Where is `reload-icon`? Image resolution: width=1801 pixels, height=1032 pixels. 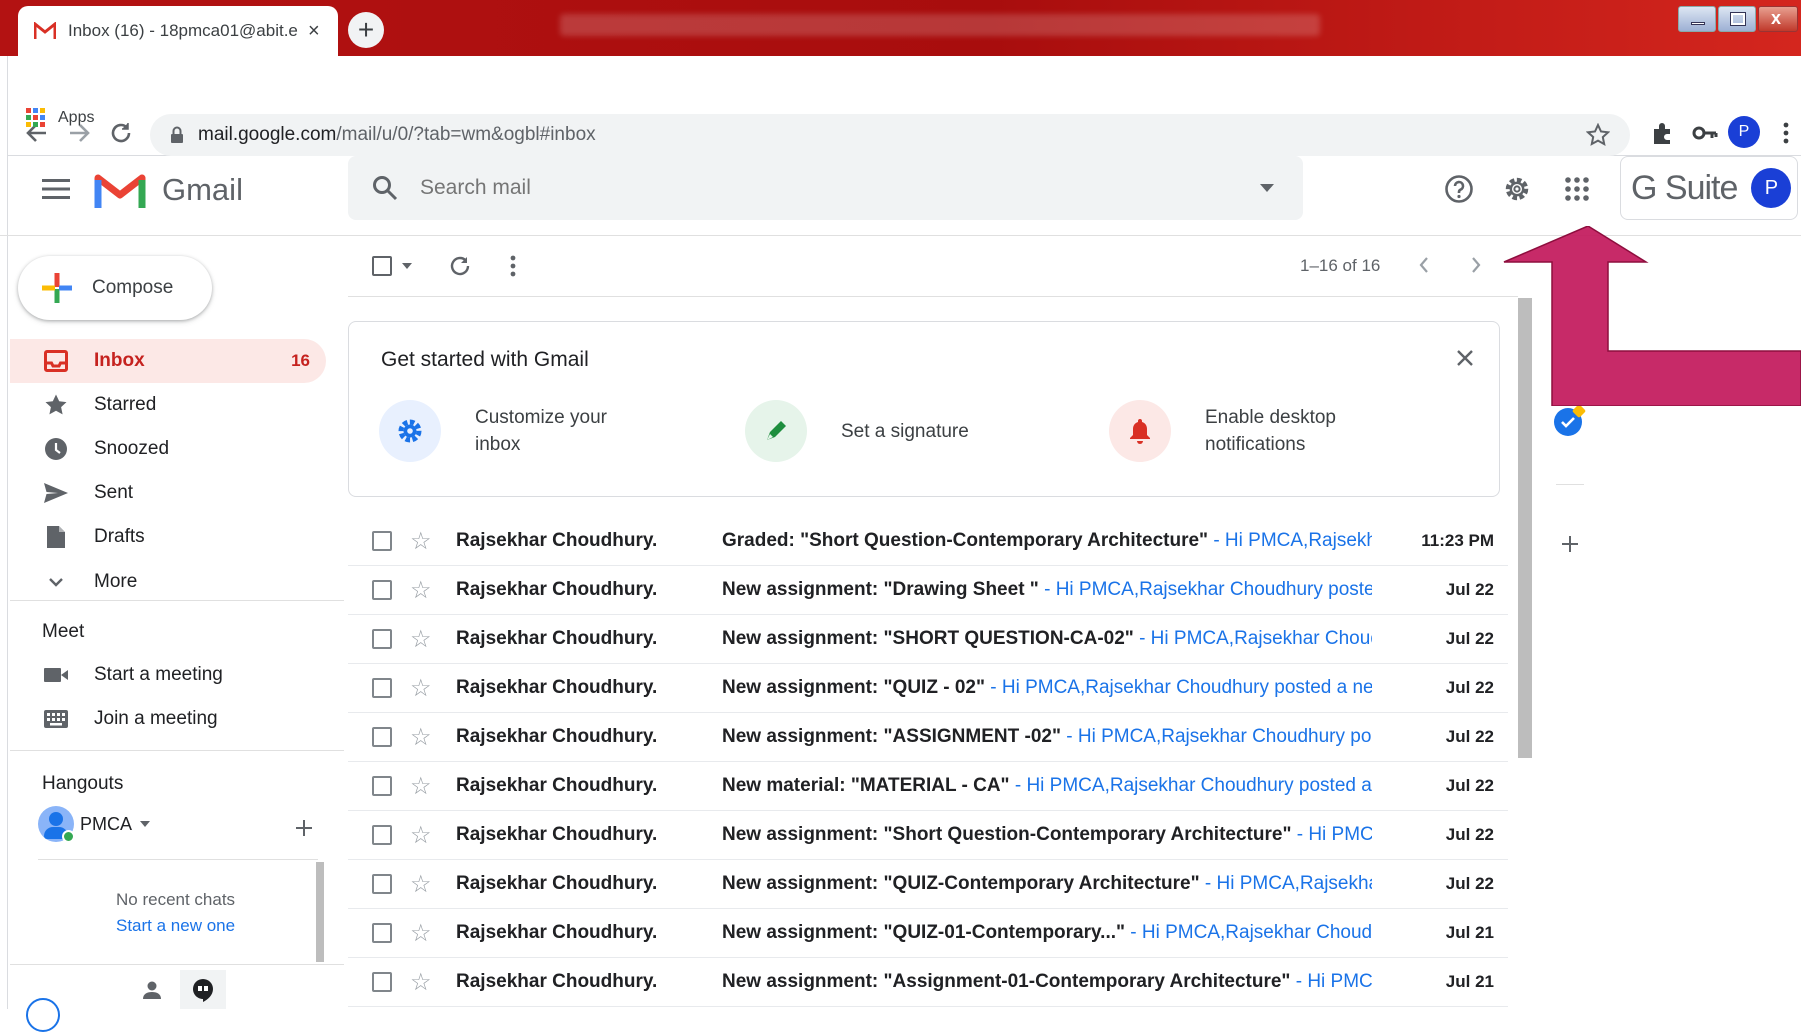 reload-icon is located at coordinates (121, 133).